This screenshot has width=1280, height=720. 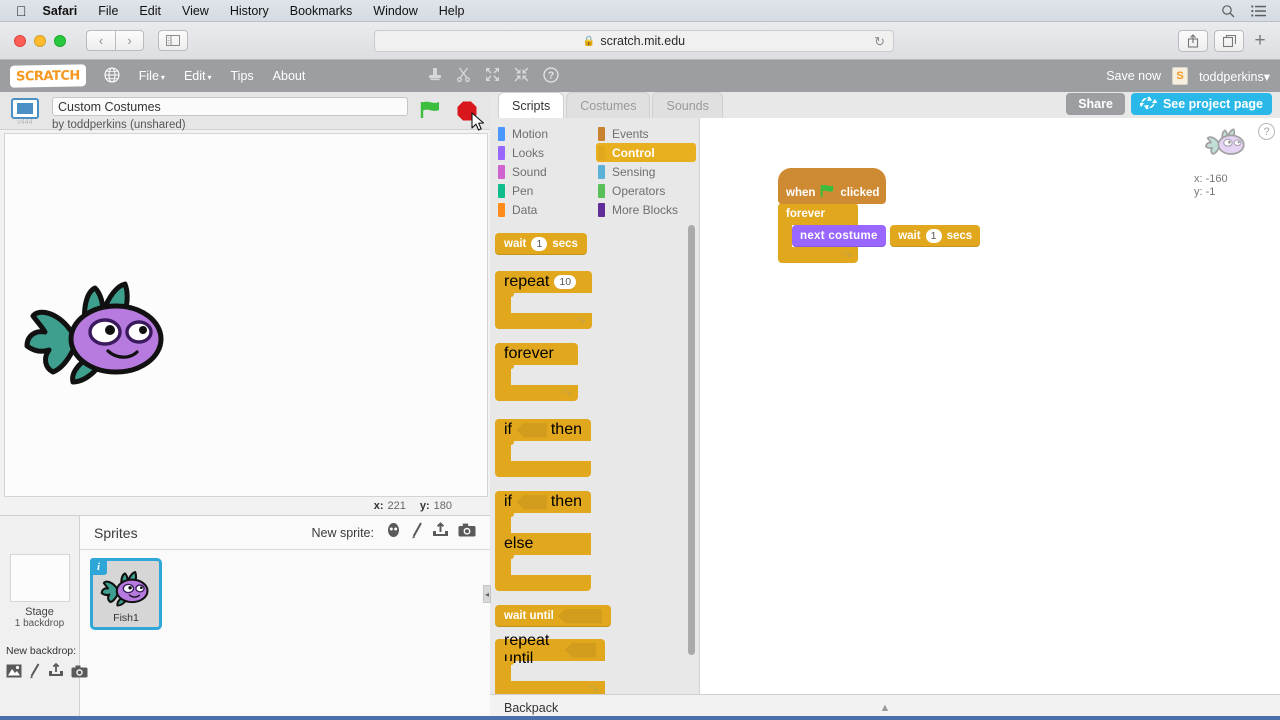 What do you see at coordinates (546, 209) in the screenshot?
I see `category-data: Data` at bounding box center [546, 209].